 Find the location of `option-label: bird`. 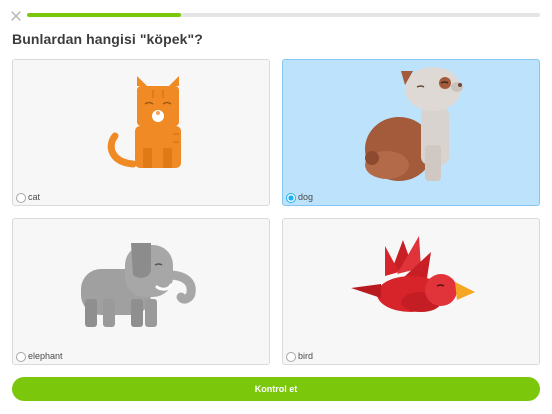

option-label: bird is located at coordinates (306, 356).